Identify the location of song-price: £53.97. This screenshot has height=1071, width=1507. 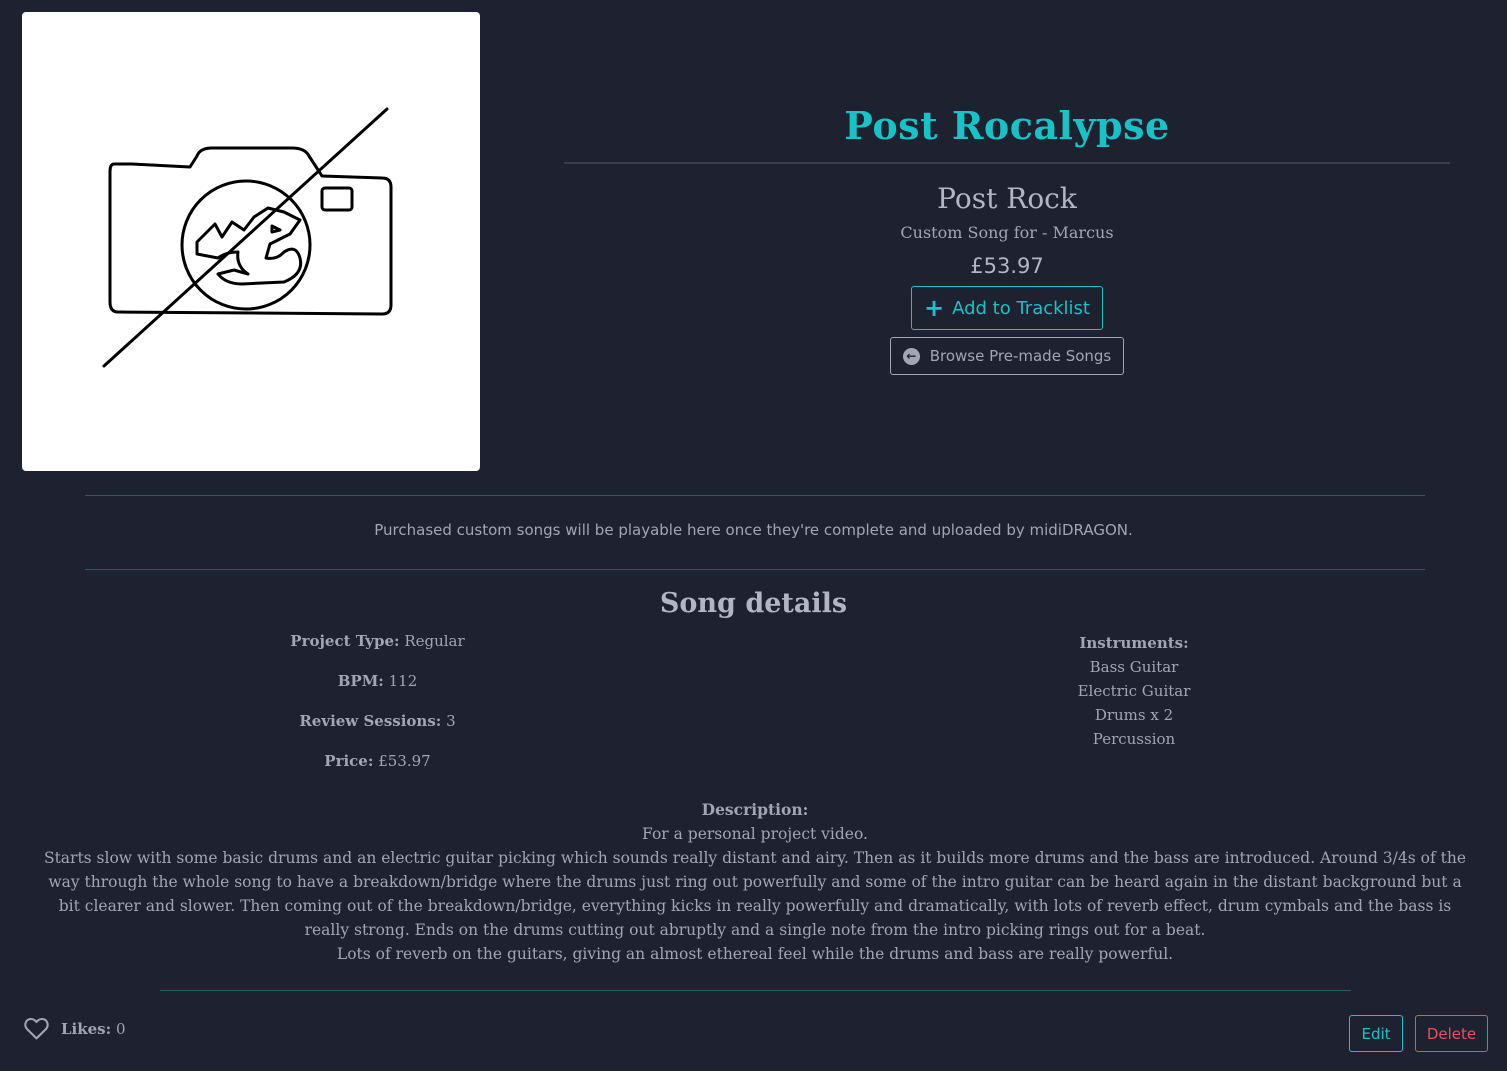
(1007, 266).